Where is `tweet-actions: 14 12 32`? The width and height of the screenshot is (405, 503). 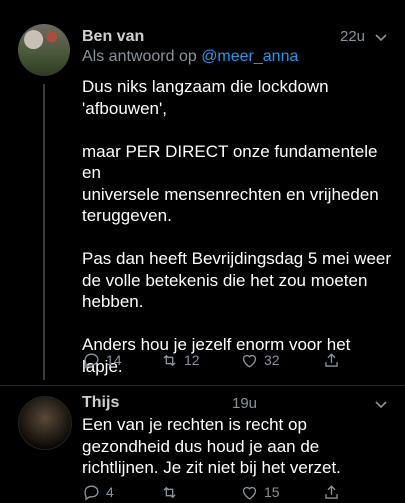 tweet-actions: 14 12 32 is located at coordinates (232, 360).